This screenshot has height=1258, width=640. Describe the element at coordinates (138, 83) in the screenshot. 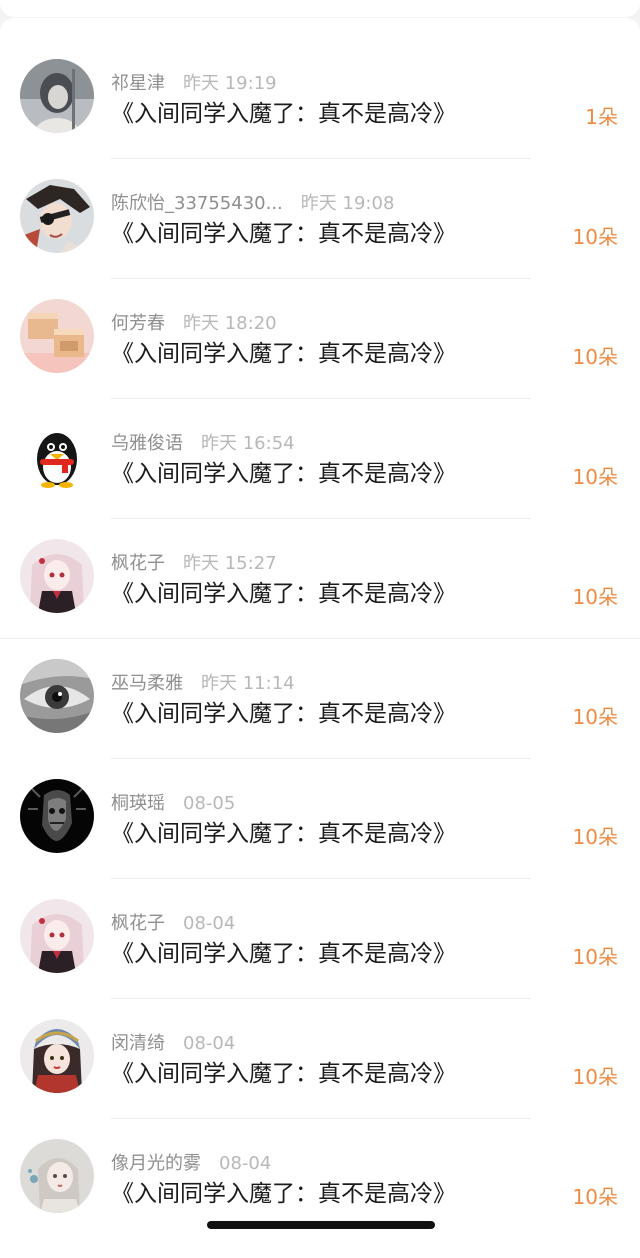

I see `user-name: 祁星津` at that location.